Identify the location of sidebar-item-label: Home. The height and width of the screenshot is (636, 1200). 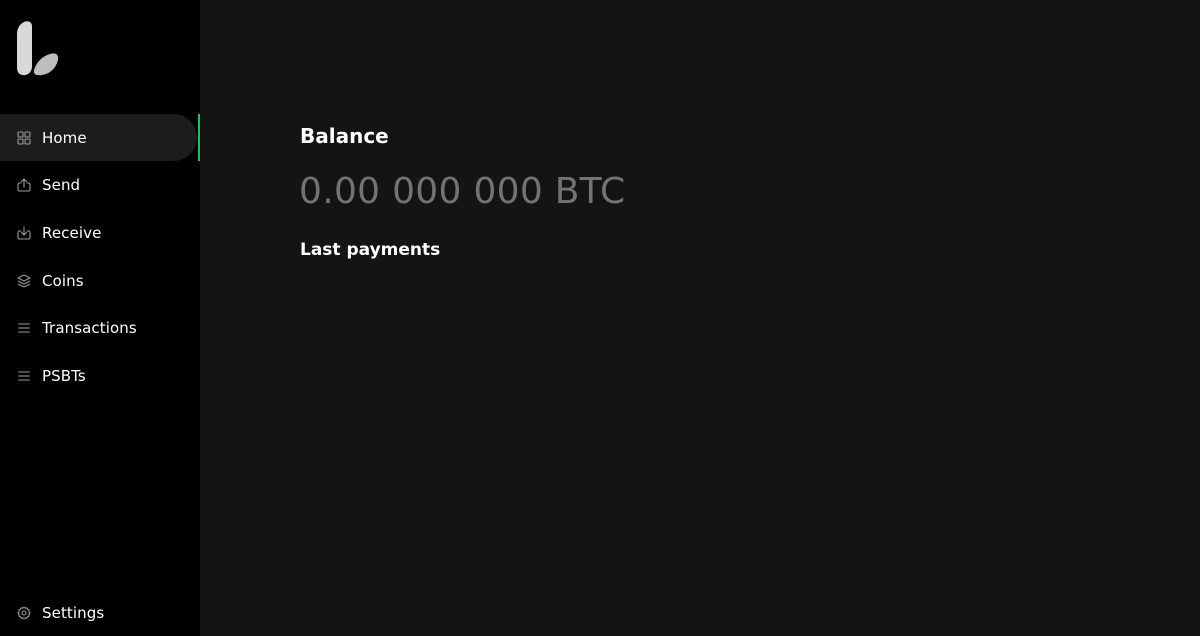
(64, 137).